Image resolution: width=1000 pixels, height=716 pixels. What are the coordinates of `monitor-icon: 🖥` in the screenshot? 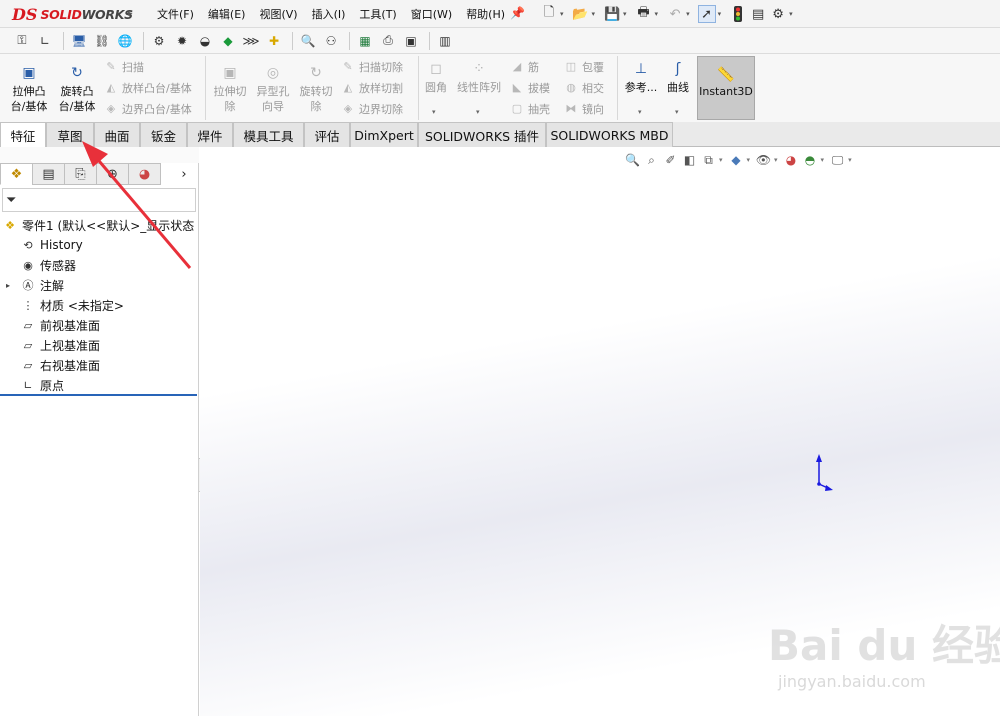 It's located at (79, 41).